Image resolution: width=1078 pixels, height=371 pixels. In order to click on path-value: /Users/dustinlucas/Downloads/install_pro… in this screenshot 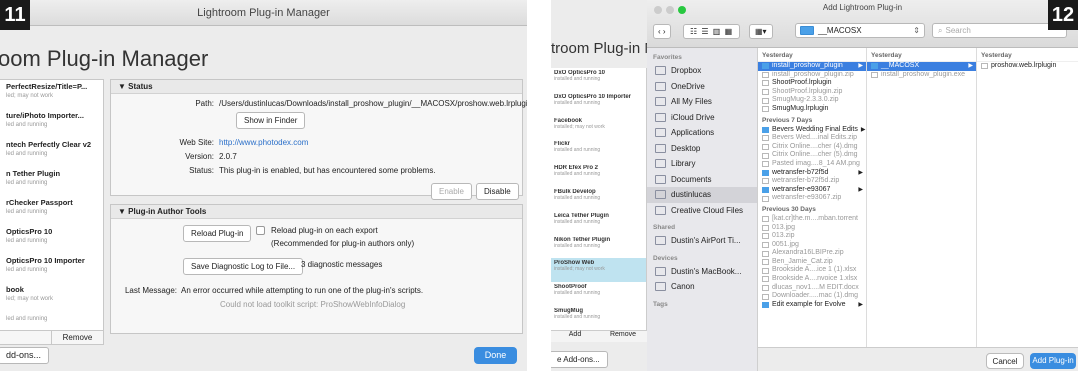, I will do `click(373, 103)`.